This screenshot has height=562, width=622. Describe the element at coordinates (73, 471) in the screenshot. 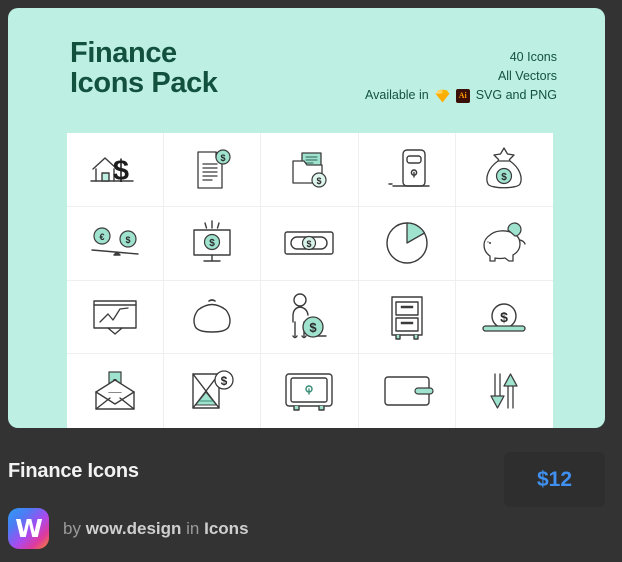

I see `item-title: Finance Icons` at that location.